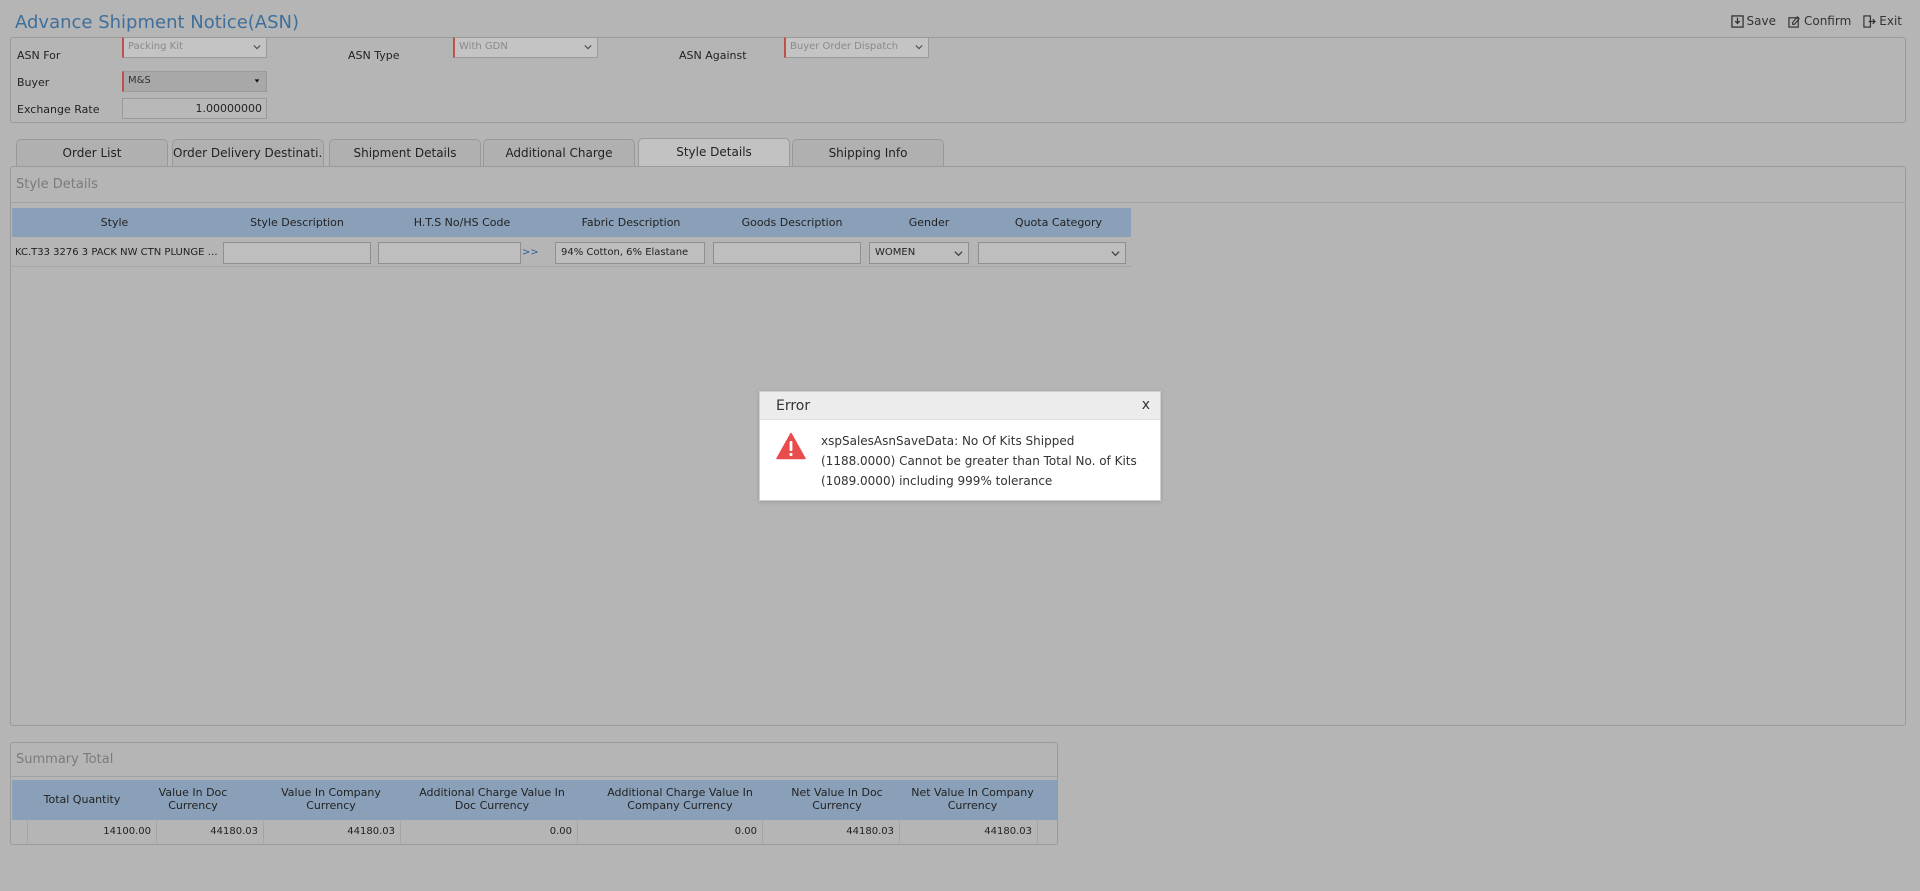  What do you see at coordinates (525, 47) in the screenshot?
I see `asn-type-select: With GDN` at bounding box center [525, 47].